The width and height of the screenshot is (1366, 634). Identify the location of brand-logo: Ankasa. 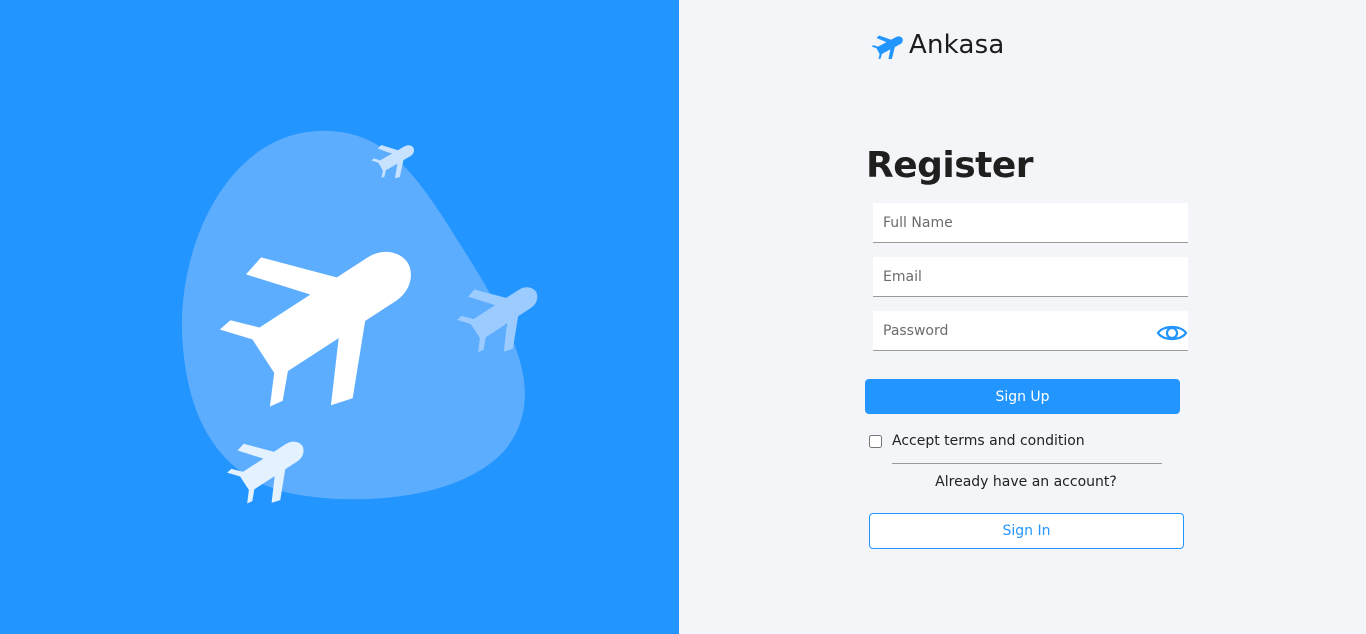
(936, 45).